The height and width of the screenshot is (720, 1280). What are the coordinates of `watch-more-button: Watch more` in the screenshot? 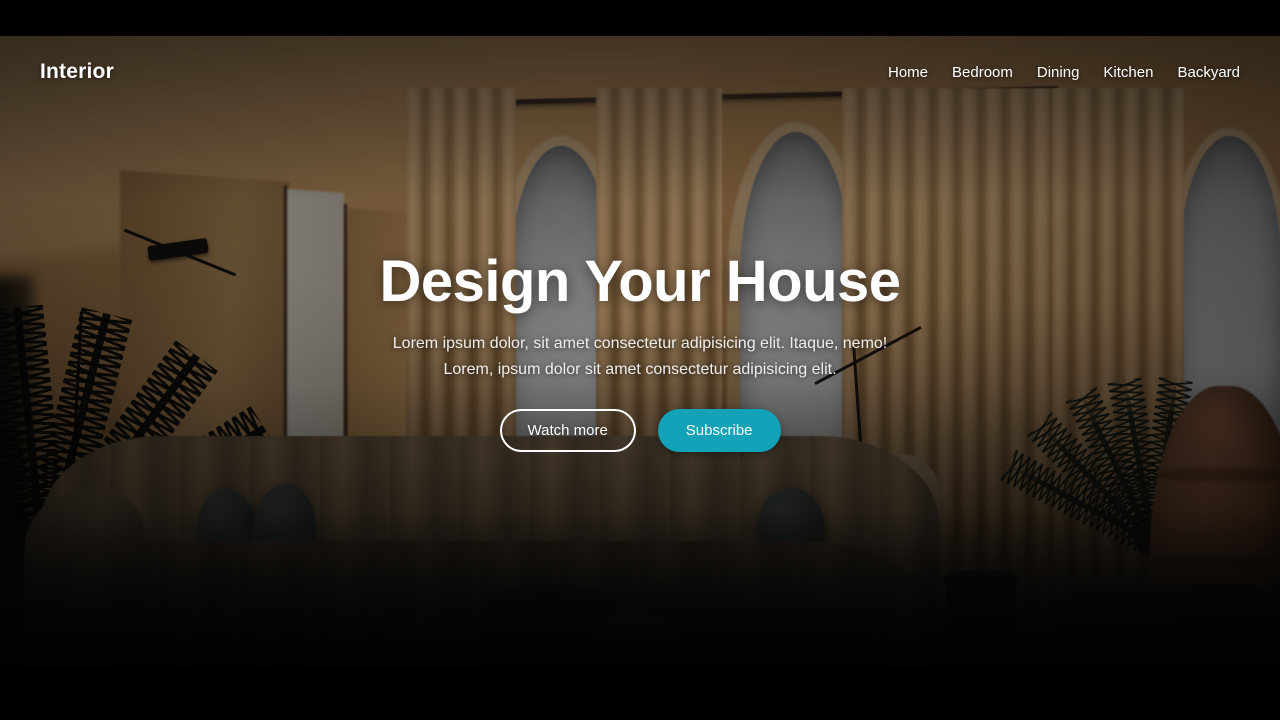 It's located at (567, 430).